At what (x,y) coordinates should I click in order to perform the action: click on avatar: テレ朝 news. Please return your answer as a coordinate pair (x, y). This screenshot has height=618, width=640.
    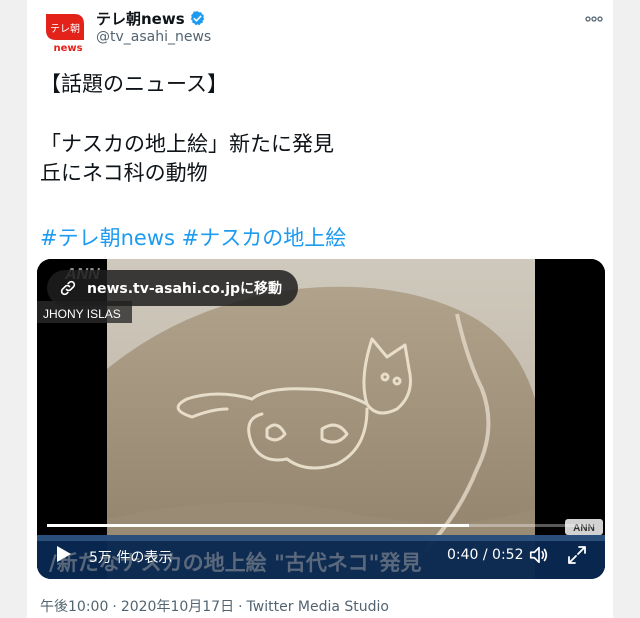
    Looking at the image, I should click on (64, 32).